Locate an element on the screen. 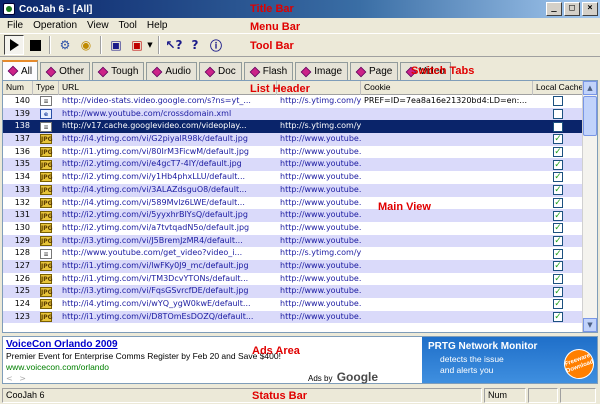 The width and height of the screenshot is (600, 404). column-type: Type is located at coordinates (46, 88).